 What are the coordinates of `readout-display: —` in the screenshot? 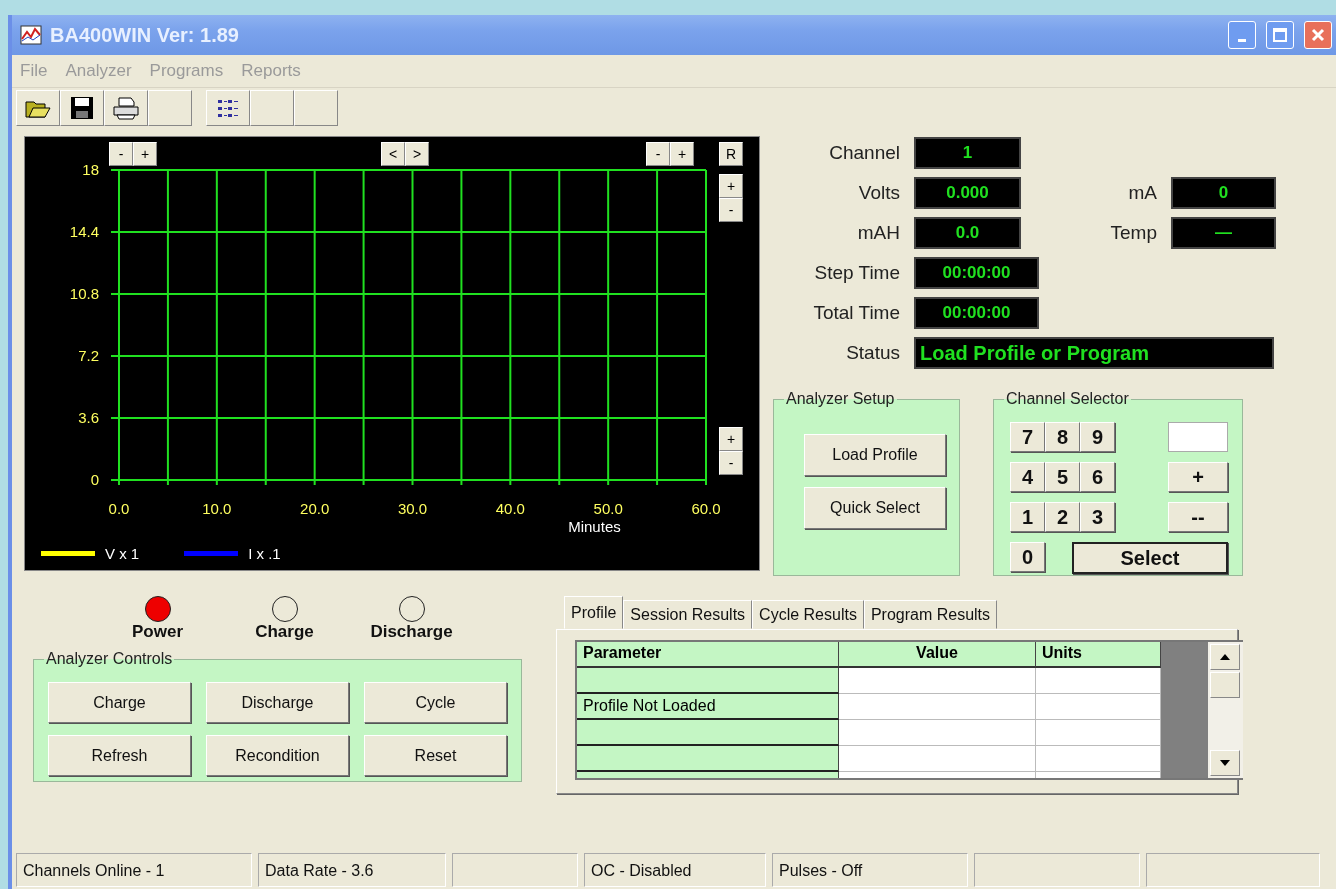 It's located at (1223, 233).